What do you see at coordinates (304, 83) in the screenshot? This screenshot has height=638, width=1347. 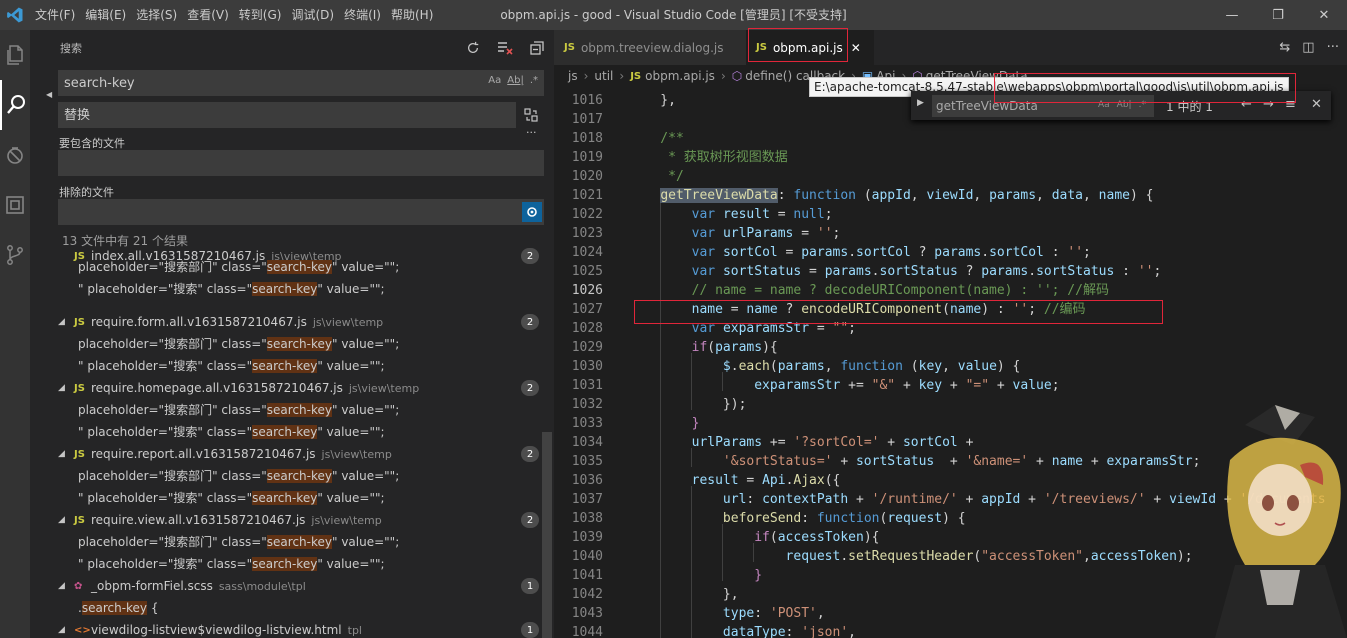 I see `search-input` at bounding box center [304, 83].